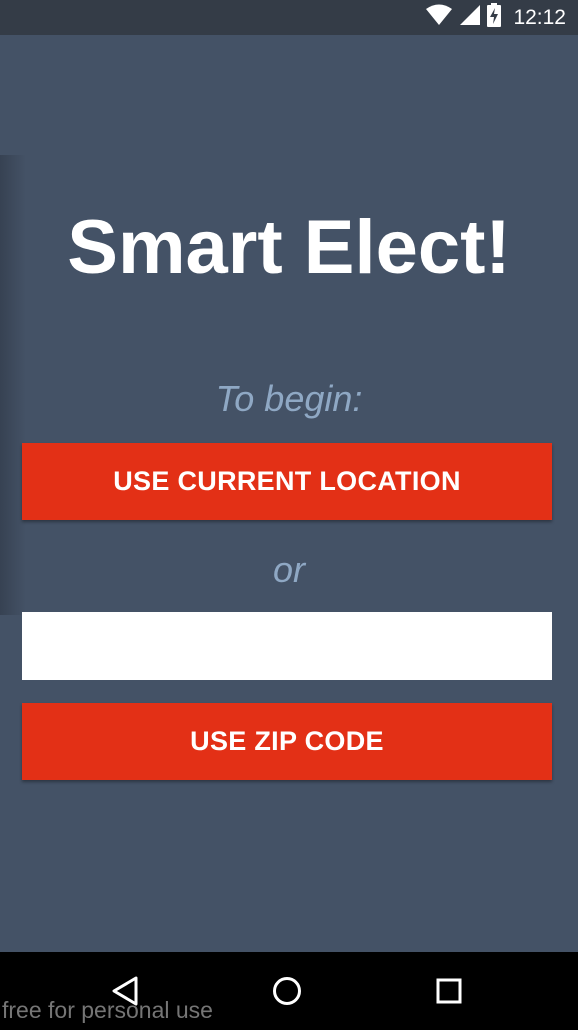  I want to click on home-icon, so click(287, 991).